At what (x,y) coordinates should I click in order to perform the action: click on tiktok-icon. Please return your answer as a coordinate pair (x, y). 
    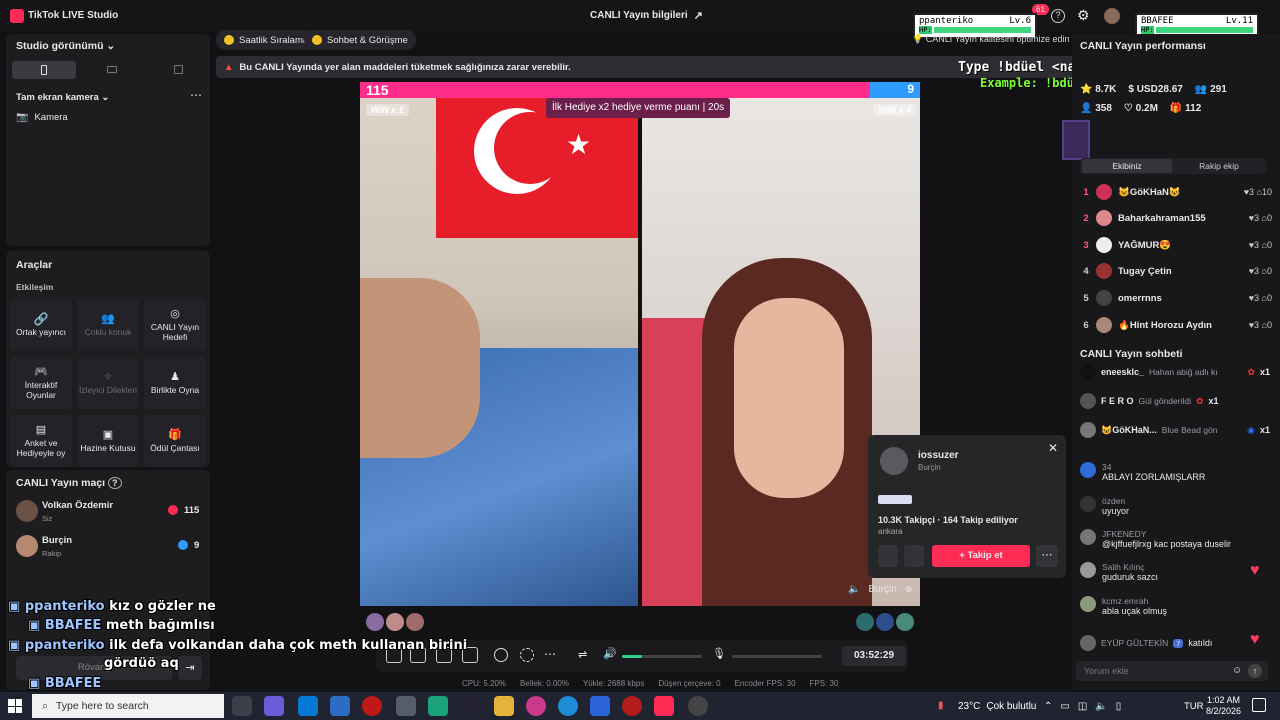
    Looking at the image, I should click on (664, 706).